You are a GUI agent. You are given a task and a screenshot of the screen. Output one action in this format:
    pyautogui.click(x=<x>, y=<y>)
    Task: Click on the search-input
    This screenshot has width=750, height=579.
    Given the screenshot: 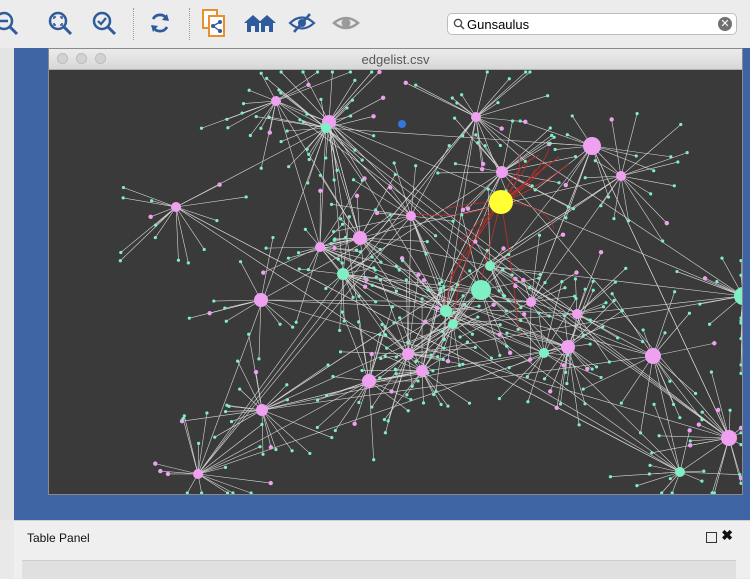 What is the action you would take?
    pyautogui.click(x=587, y=24)
    